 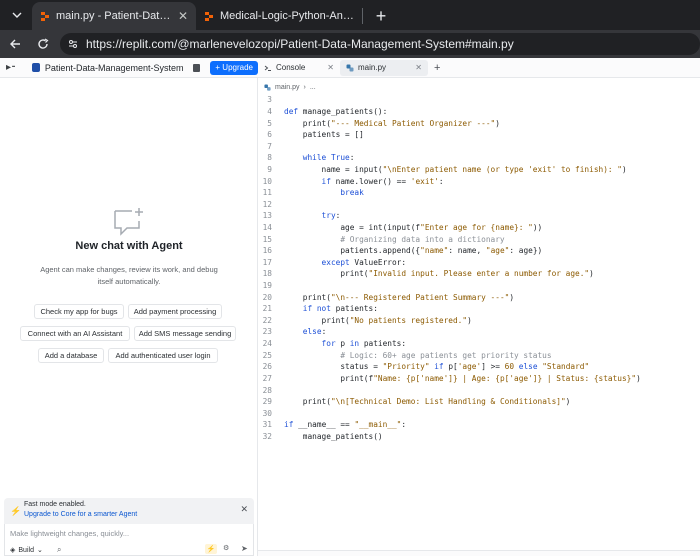 I want to click on mode-label: Build, so click(x=26, y=550).